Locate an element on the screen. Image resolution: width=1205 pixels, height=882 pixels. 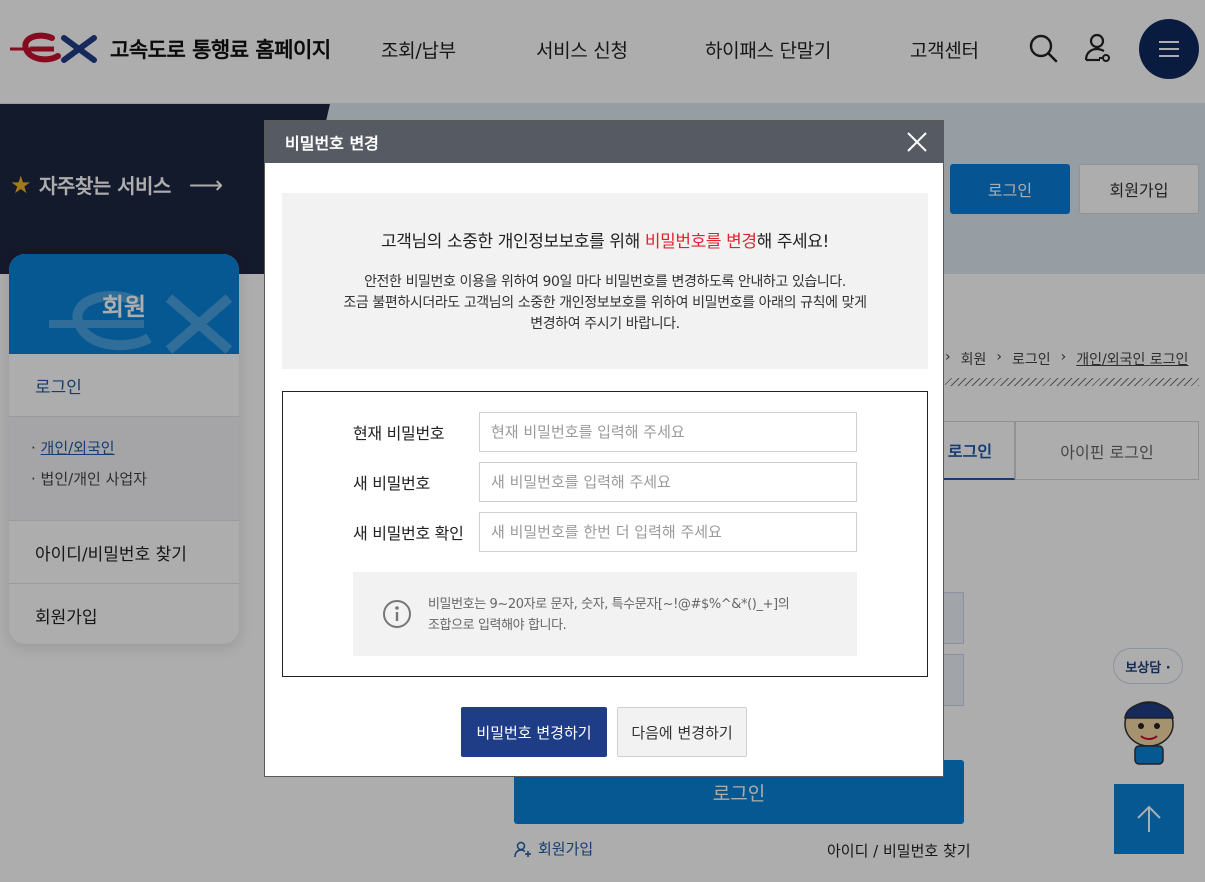
new-password-input is located at coordinates (668, 482).